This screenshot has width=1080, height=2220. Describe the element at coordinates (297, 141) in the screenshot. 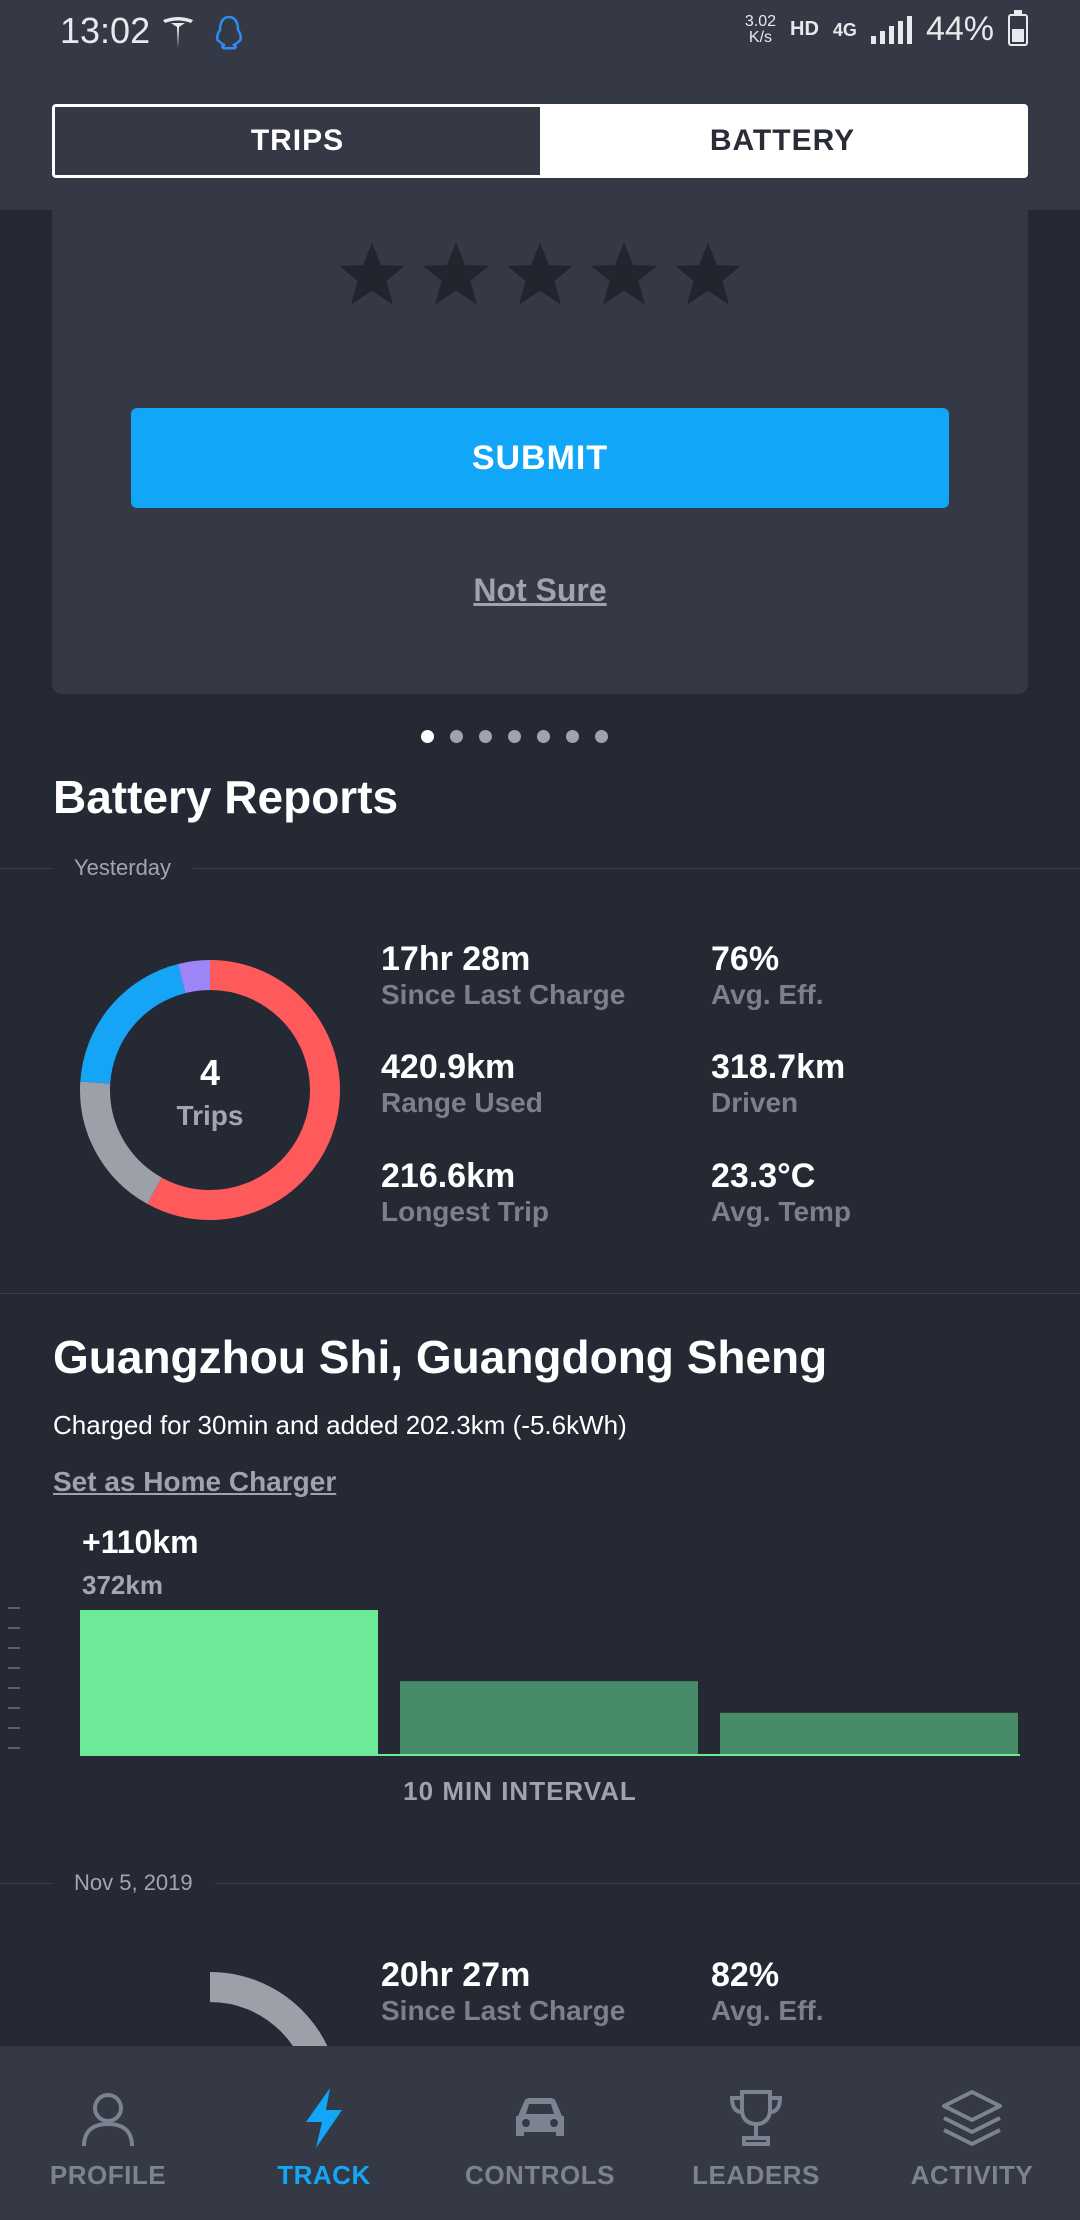

I see `tab-trips: TRIPS` at that location.